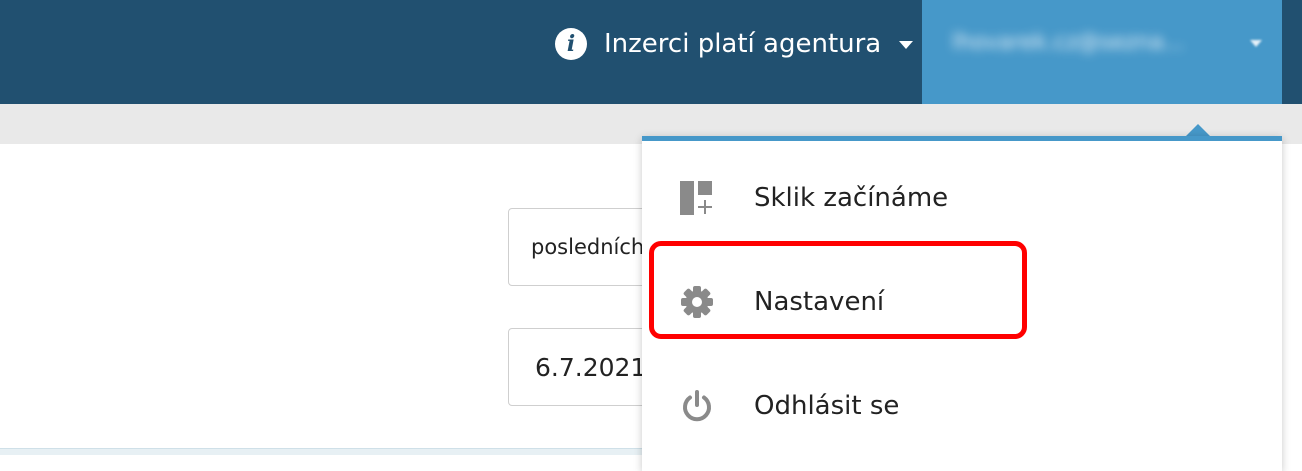 The image size is (1302, 471). Describe the element at coordinates (697, 406) in the screenshot. I see `power-icon` at that location.